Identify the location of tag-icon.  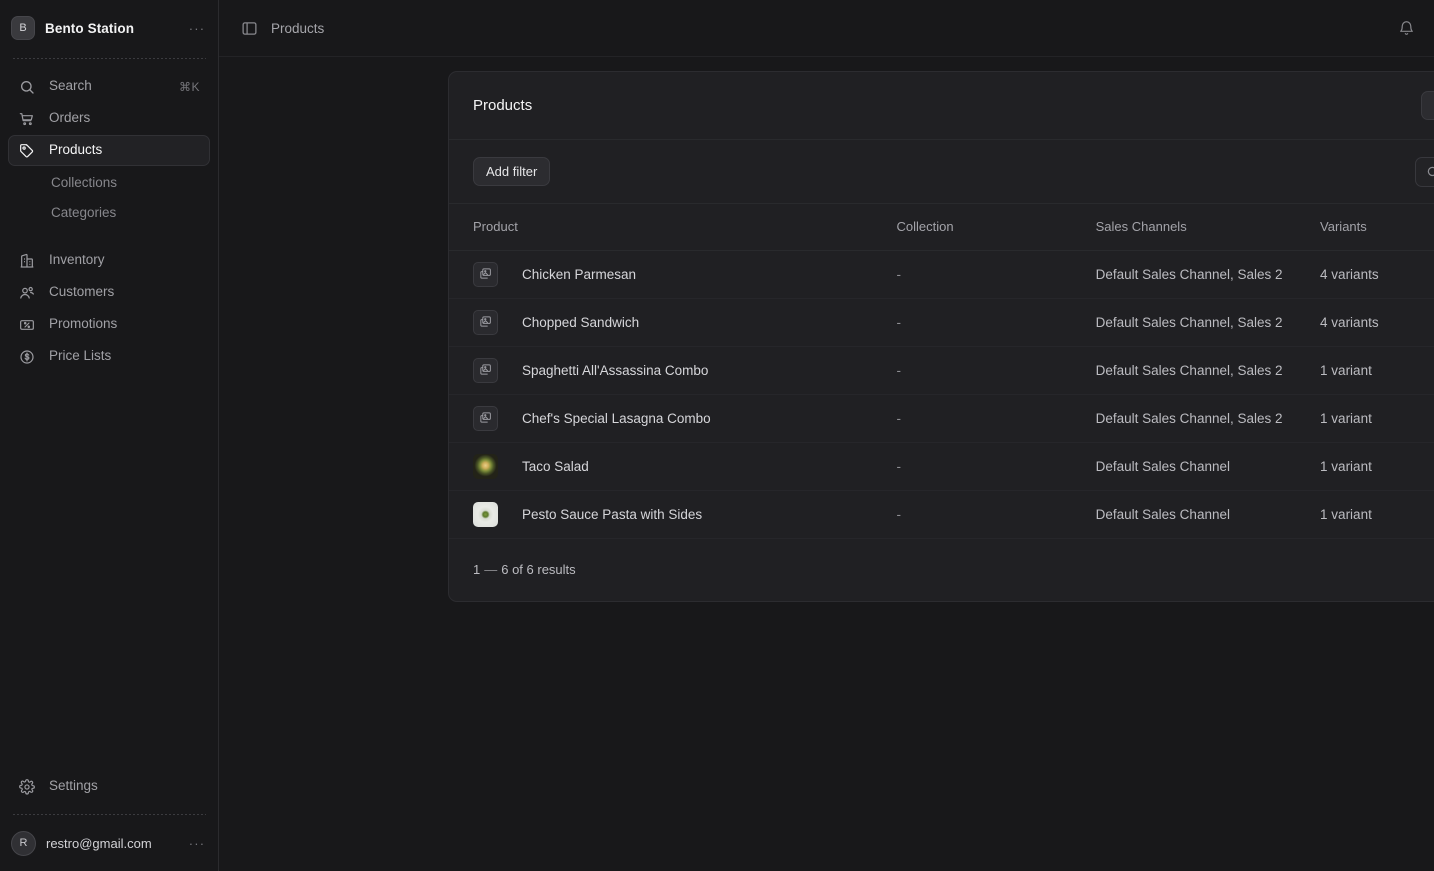
(26, 150).